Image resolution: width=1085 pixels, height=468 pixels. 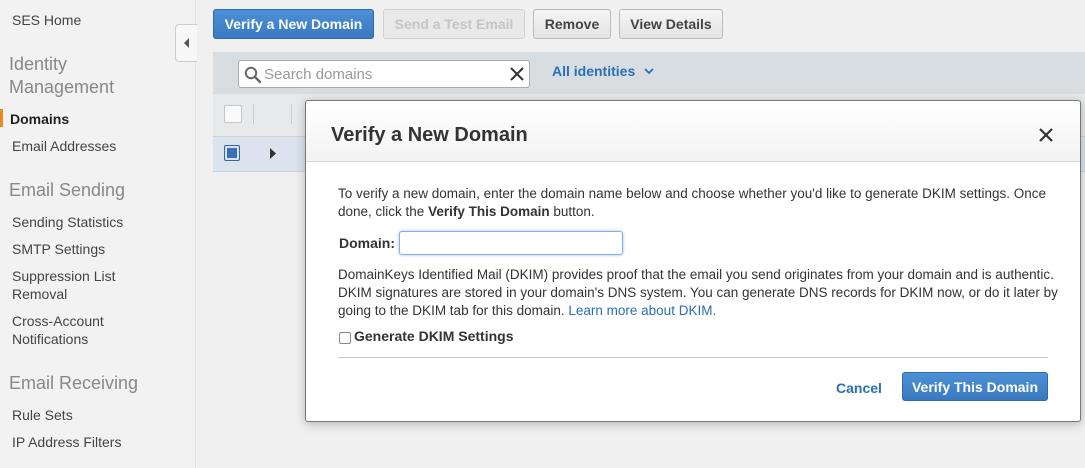 What do you see at coordinates (594, 71) in the screenshot?
I see `identity-filter-label: All identities` at bounding box center [594, 71].